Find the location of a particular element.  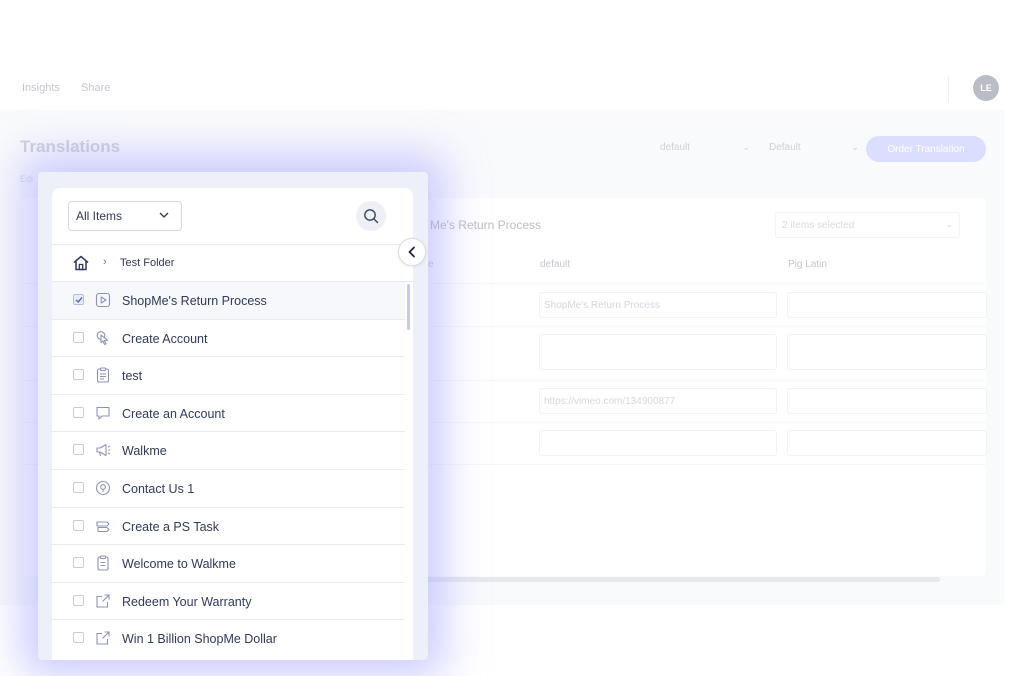

list-item: Win 1 Billion ShopMe Dollar is located at coordinates (228, 633).